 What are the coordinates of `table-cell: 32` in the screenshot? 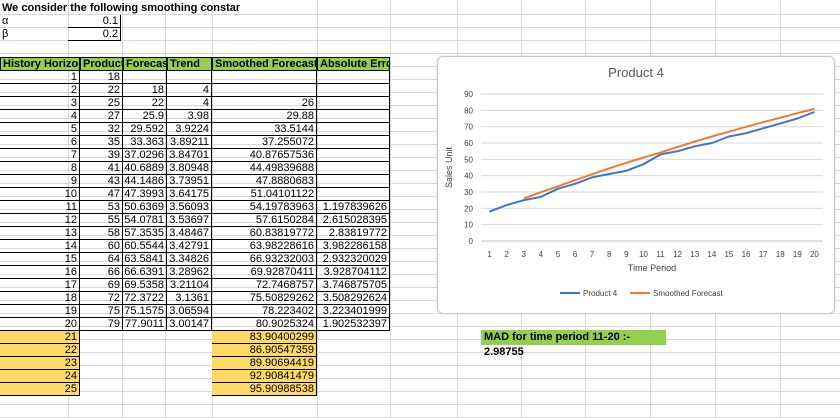 It's located at (101, 129).